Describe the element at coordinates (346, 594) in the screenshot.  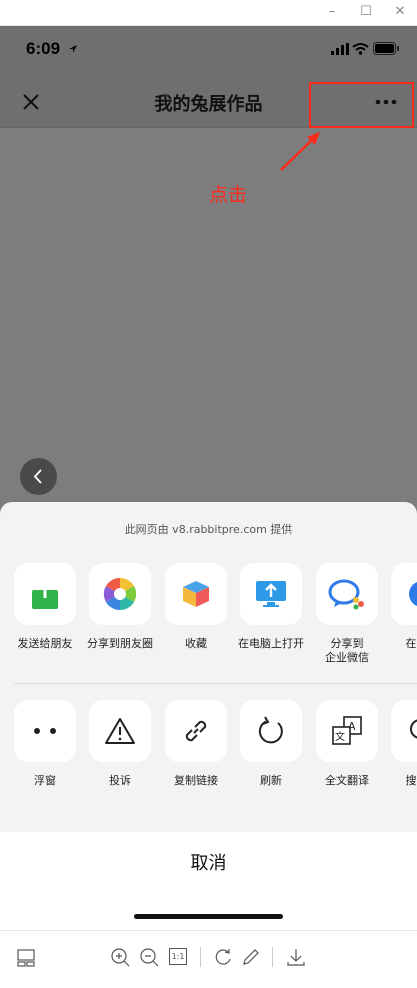
I see `wecom-icon` at that location.